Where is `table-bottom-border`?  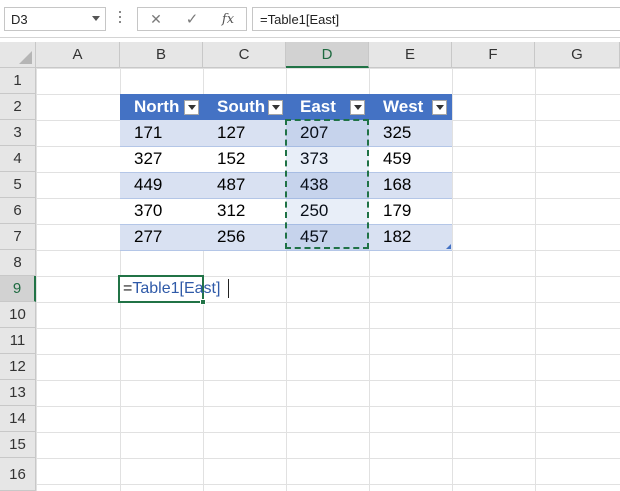
table-bottom-border is located at coordinates (286, 250).